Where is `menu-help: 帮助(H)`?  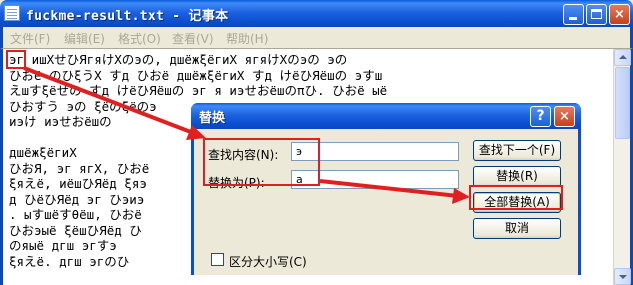
menu-help: 帮助(H) is located at coordinates (247, 38).